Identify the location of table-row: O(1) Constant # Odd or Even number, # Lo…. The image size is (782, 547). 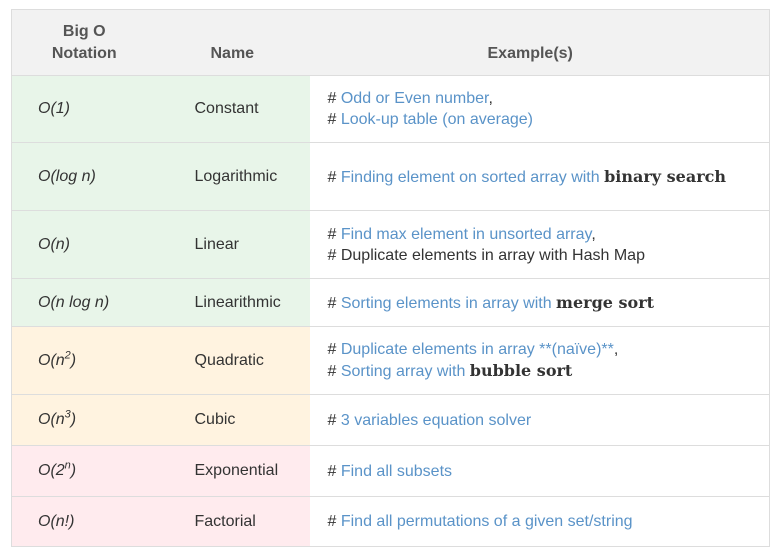
(390, 109).